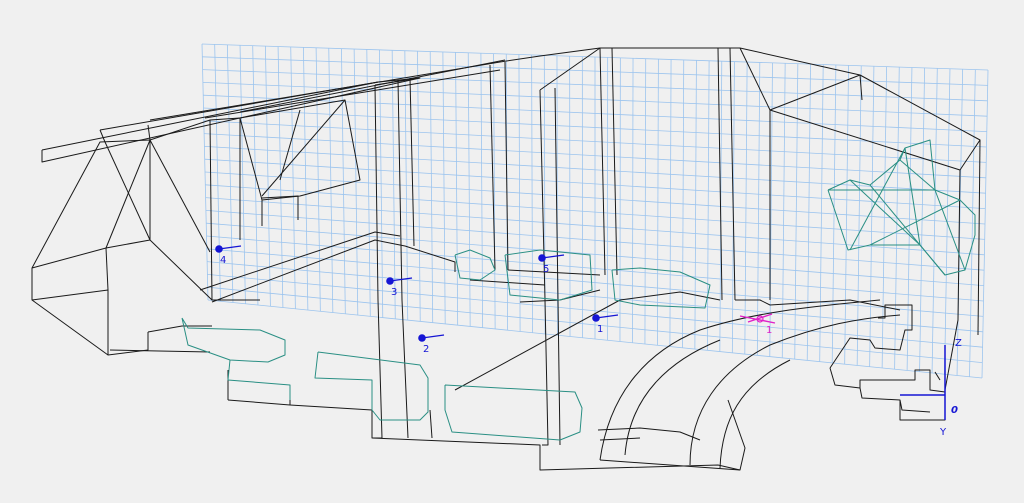 The width and height of the screenshot is (1024, 503). I want to click on listener-label: 4, so click(223, 260).